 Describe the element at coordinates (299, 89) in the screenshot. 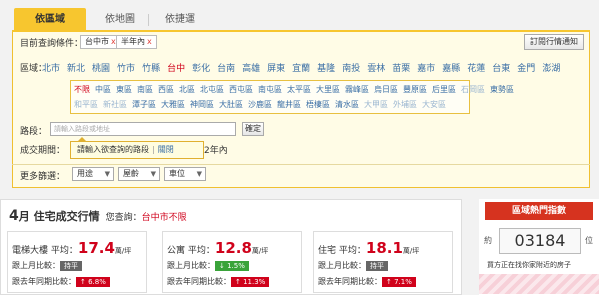

I see `district-option: 太平區` at that location.